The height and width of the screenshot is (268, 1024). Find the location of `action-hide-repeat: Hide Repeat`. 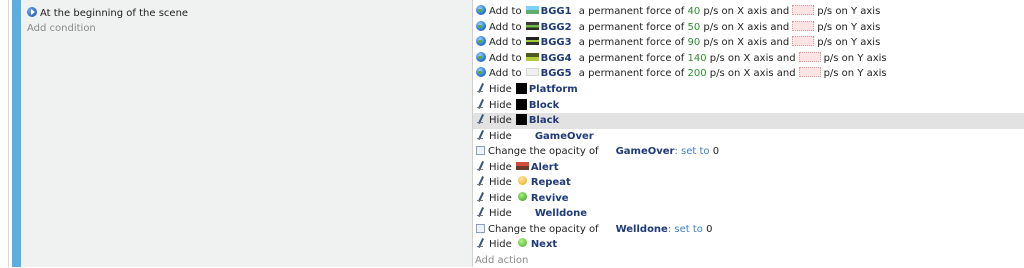

action-hide-repeat: Hide Repeat is located at coordinates (748, 183).